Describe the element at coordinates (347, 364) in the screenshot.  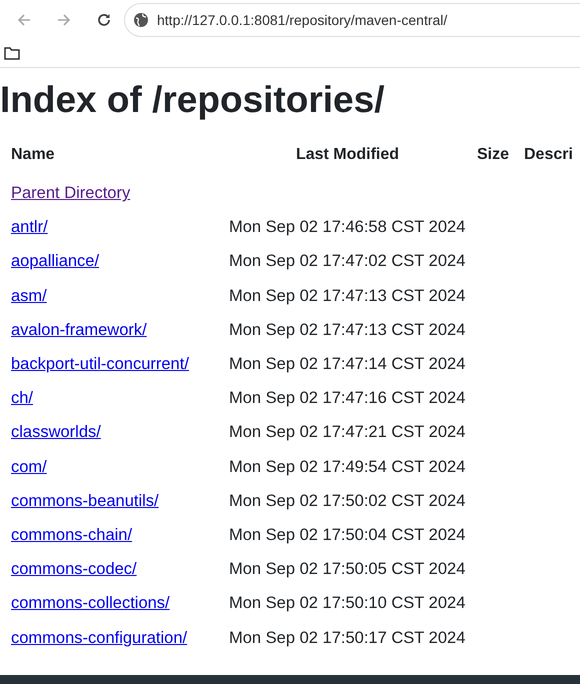
I see `modified-date: Mon Sep 02 17:47:14 CST 2024` at that location.